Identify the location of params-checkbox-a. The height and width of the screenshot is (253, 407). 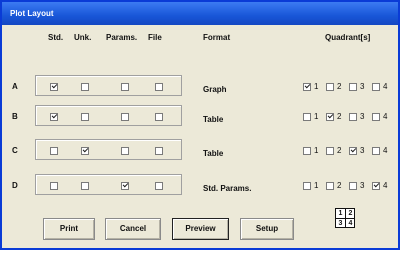
(125, 87).